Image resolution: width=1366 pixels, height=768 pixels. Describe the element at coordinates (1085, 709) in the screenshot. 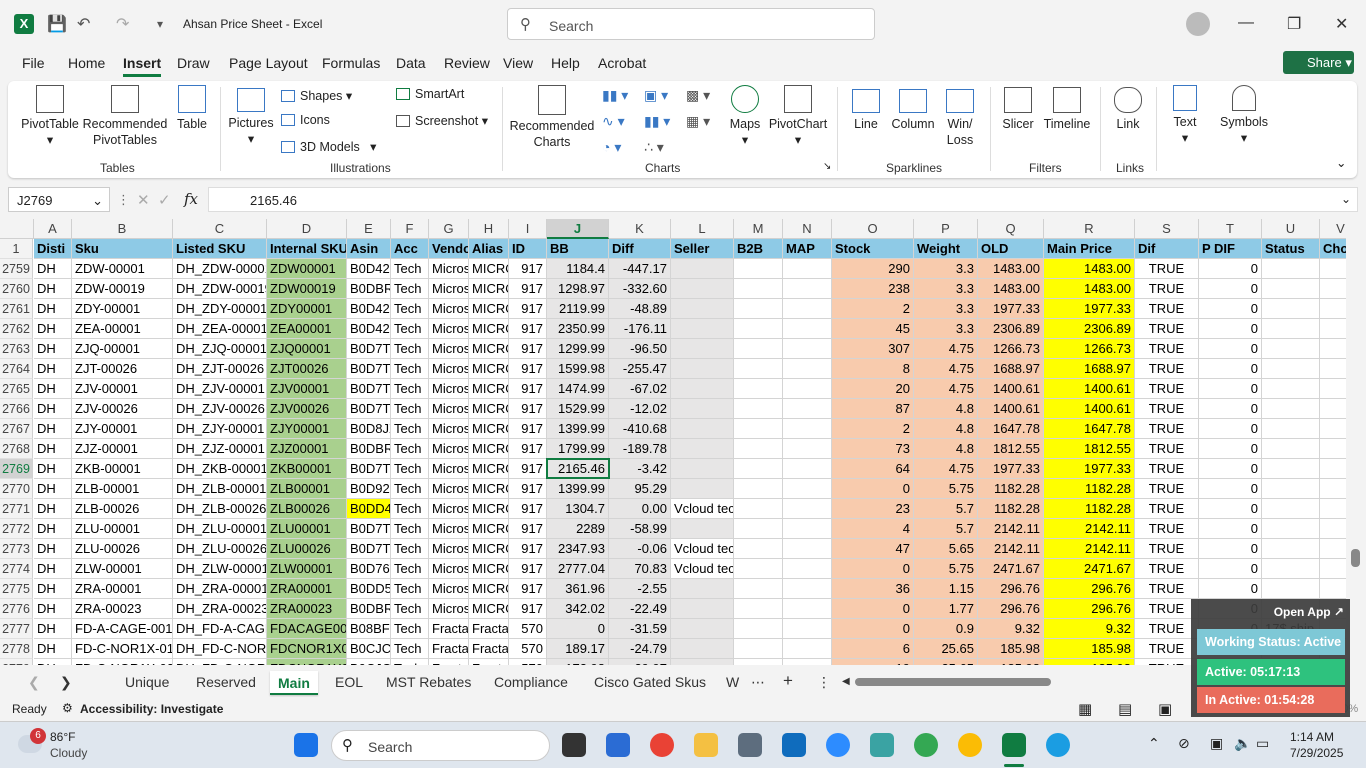

I see `normal-view-icon: ▦` at that location.